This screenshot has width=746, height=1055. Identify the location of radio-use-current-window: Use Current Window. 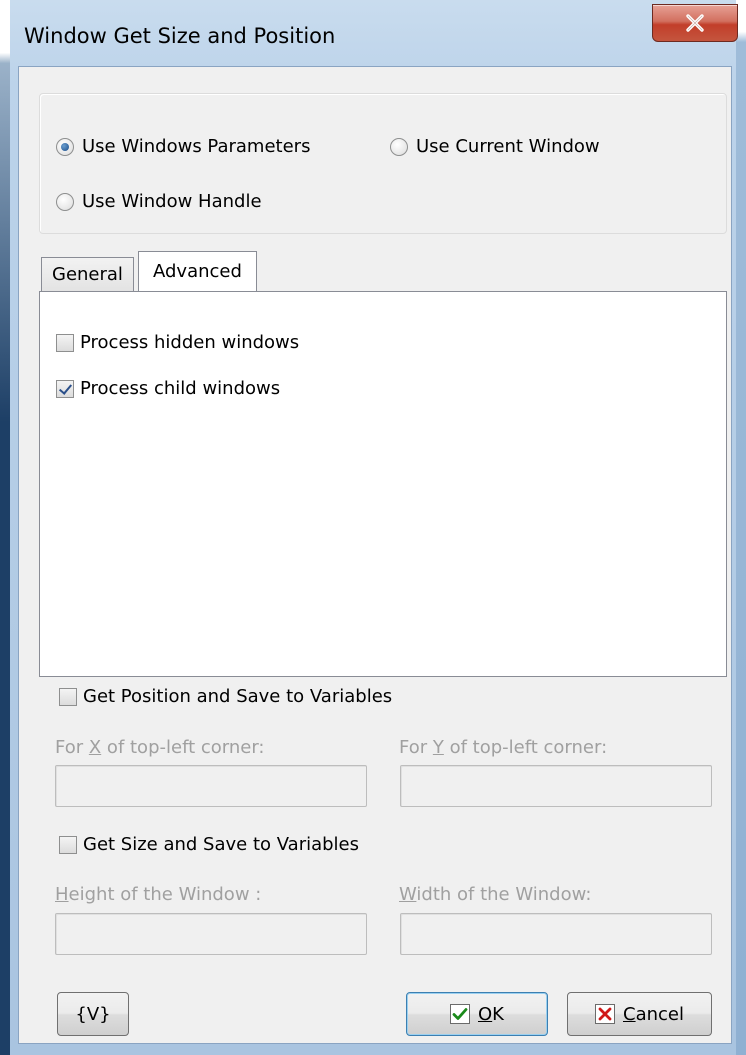
(495, 146).